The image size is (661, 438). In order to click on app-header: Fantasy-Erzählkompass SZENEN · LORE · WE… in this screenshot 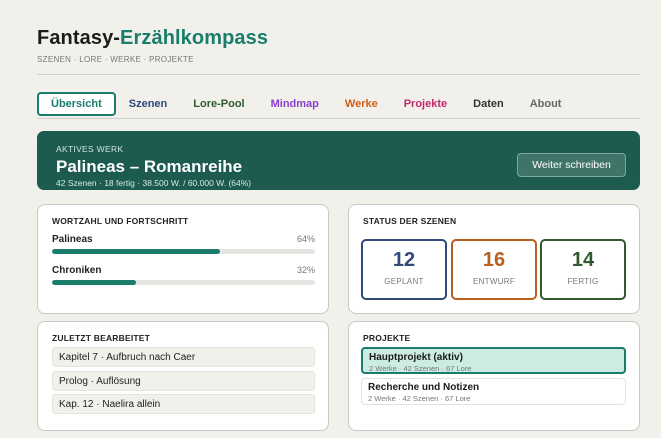, I will do `click(152, 45)`.